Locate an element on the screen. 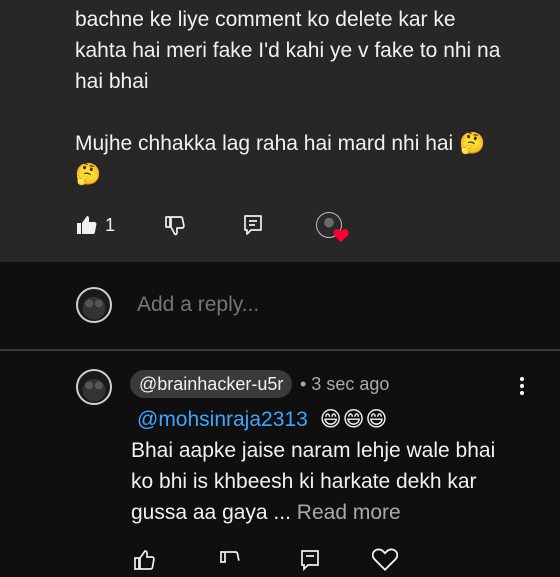 The width and height of the screenshot is (560, 577). comment-actions: 1 is located at coordinates (280, 226).